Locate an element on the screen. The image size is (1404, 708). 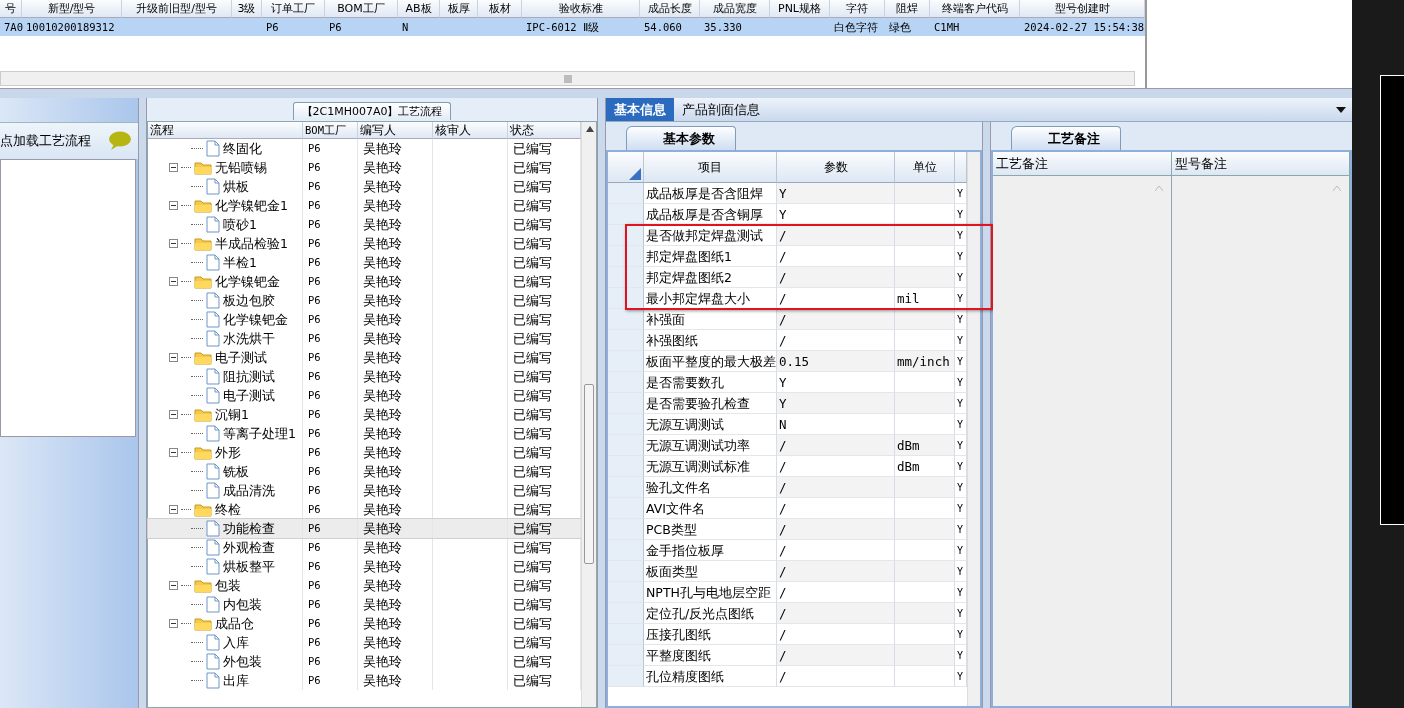
tree-row: 阻抗测试 P6 吴艳玲 已编写 is located at coordinates (364, 376).